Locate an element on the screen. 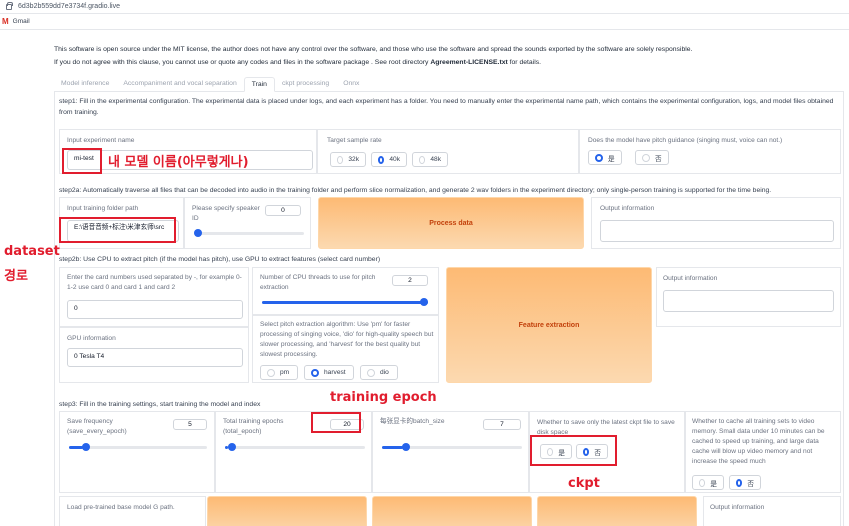 This screenshot has height=526, width=849. pretrained-g-box: Load pre-trained base model G path. is located at coordinates (132, 511).